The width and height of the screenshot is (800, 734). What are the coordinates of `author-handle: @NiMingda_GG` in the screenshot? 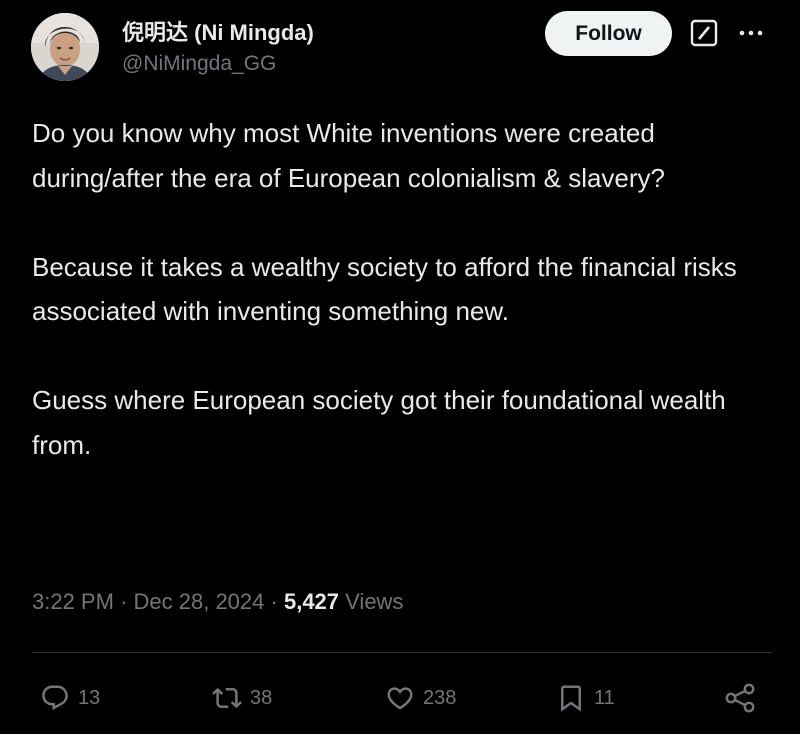 It's located at (199, 64).